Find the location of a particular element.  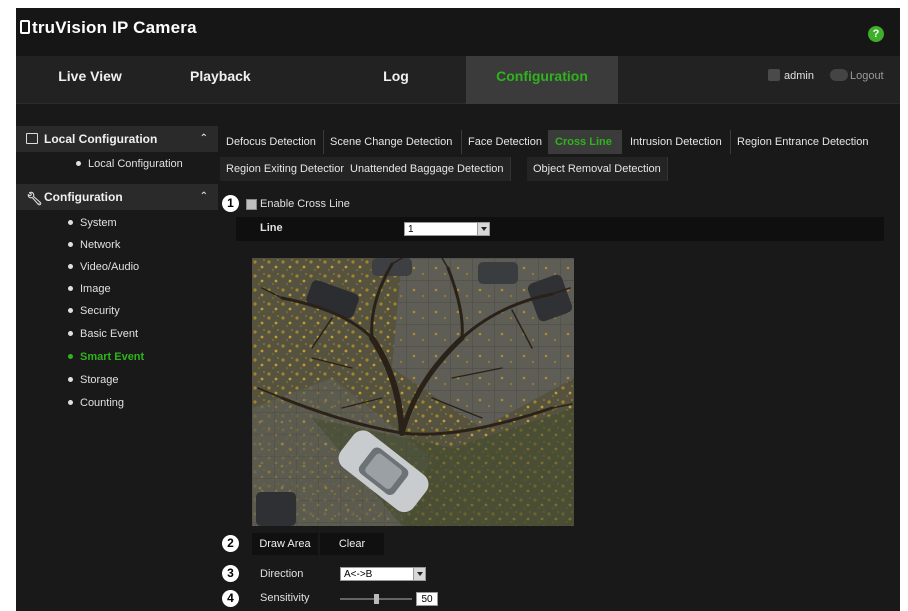

brand: truVision IP Camera is located at coordinates (108, 28).